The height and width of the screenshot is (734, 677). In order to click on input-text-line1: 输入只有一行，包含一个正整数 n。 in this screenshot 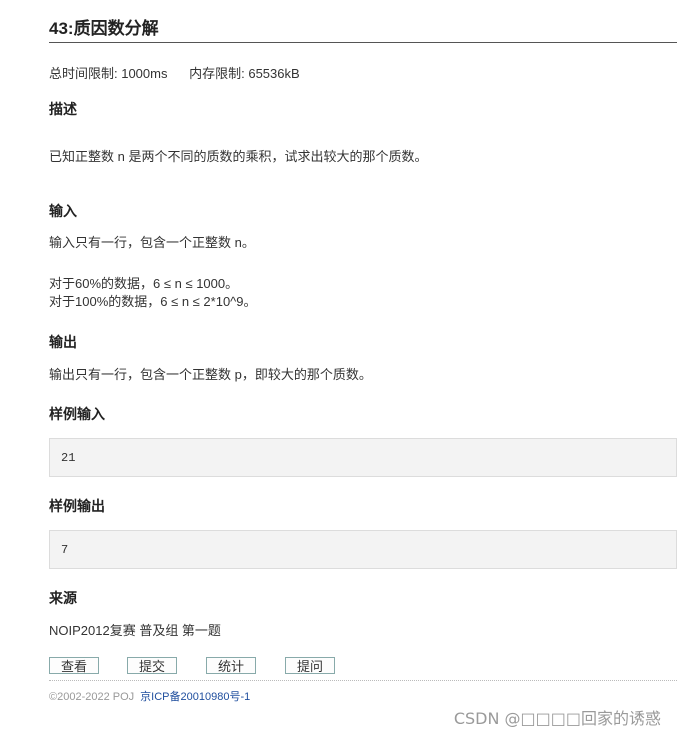, I will do `click(152, 242)`.